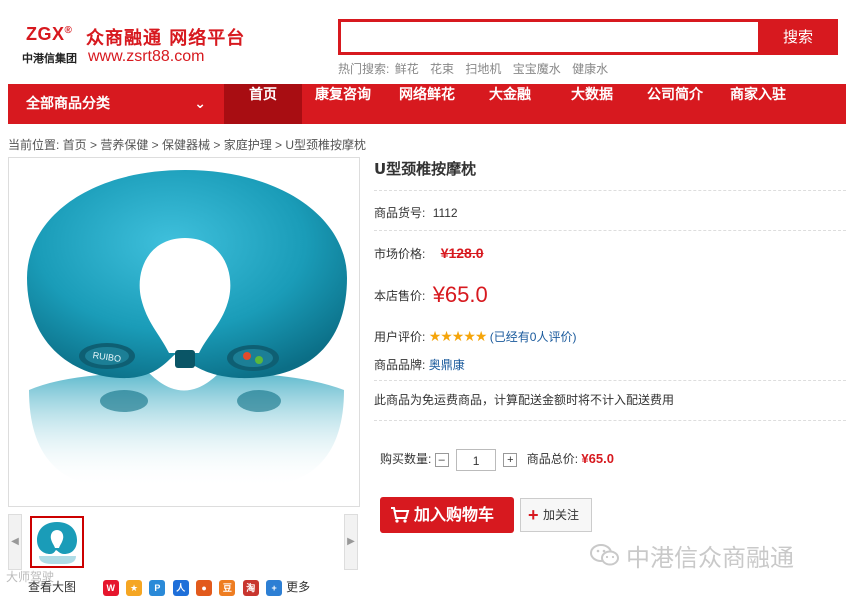 This screenshot has width=846, height=598. Describe the element at coordinates (458, 336) in the screenshot. I see `rating-stars: ★★★★★` at that location.